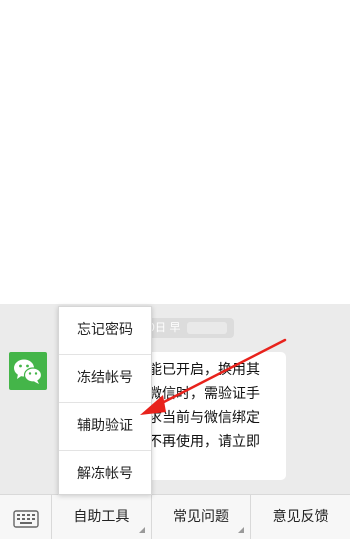  Describe the element at coordinates (105, 331) in the screenshot. I see `menu-item-forgot-password: 忘记密码` at that location.